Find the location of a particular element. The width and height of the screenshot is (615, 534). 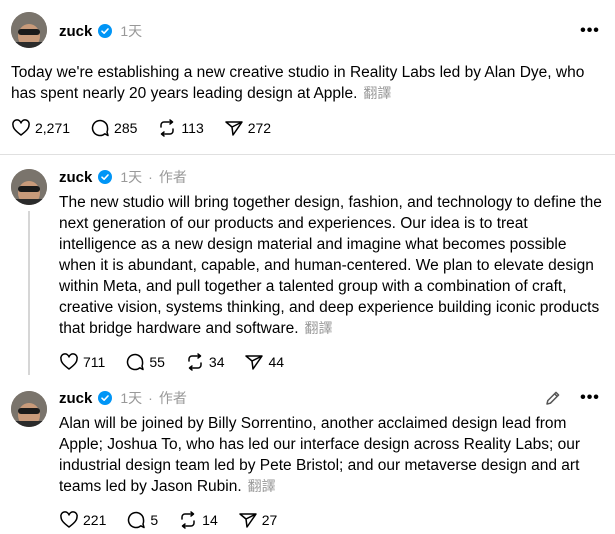

repost-button: 14 is located at coordinates (198, 520).